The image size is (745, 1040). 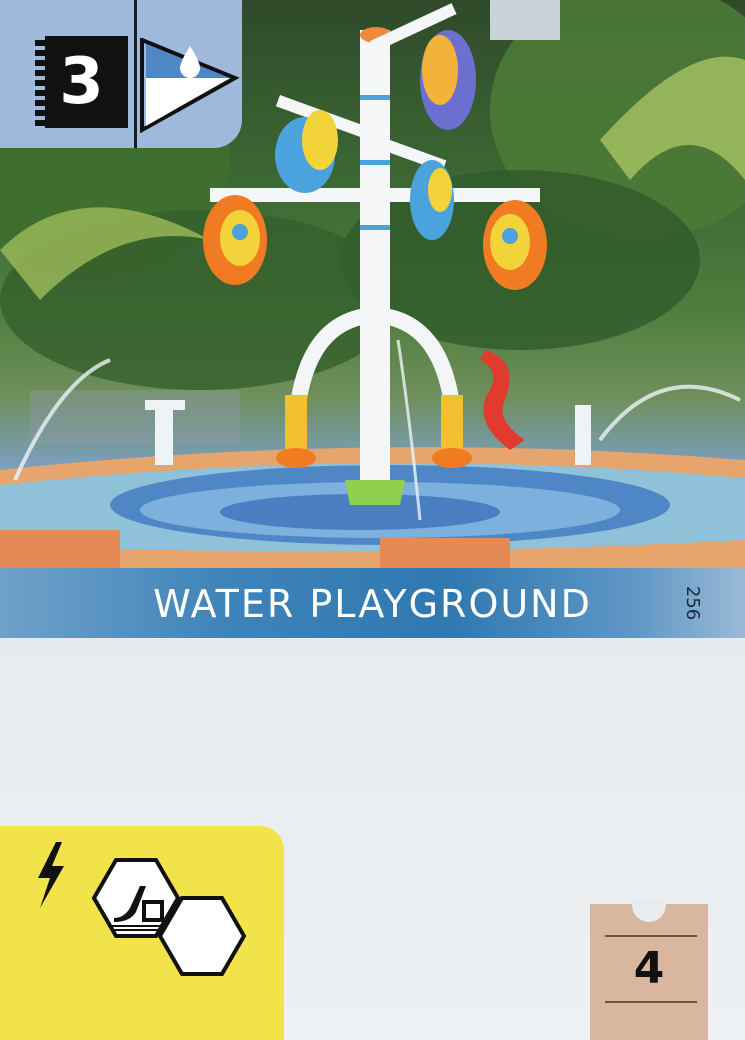 What do you see at coordinates (81, 82) in the screenshot?
I see `cost-value: 3` at bounding box center [81, 82].